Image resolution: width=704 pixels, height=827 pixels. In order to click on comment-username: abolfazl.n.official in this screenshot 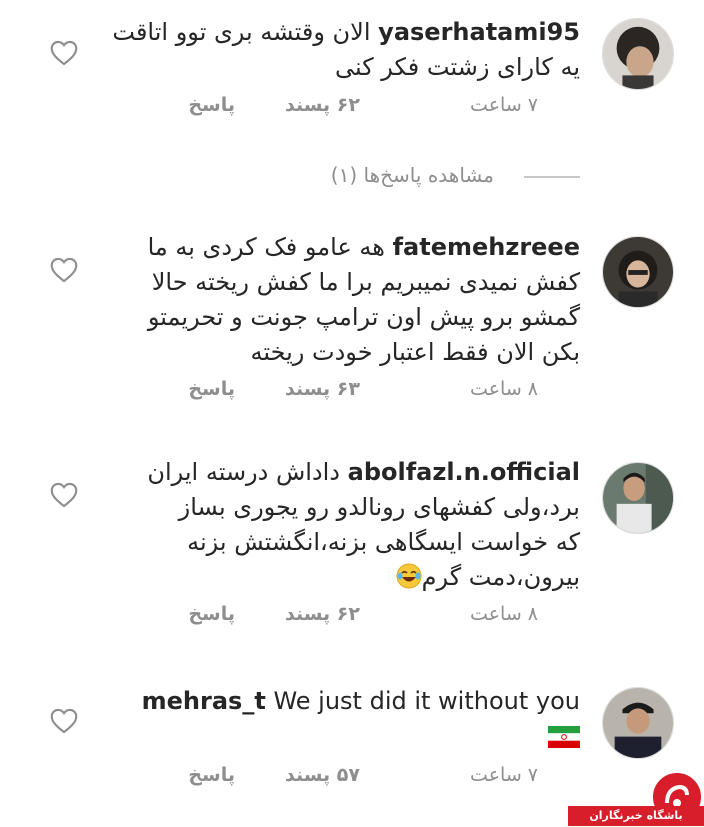, I will do `click(464, 472)`.